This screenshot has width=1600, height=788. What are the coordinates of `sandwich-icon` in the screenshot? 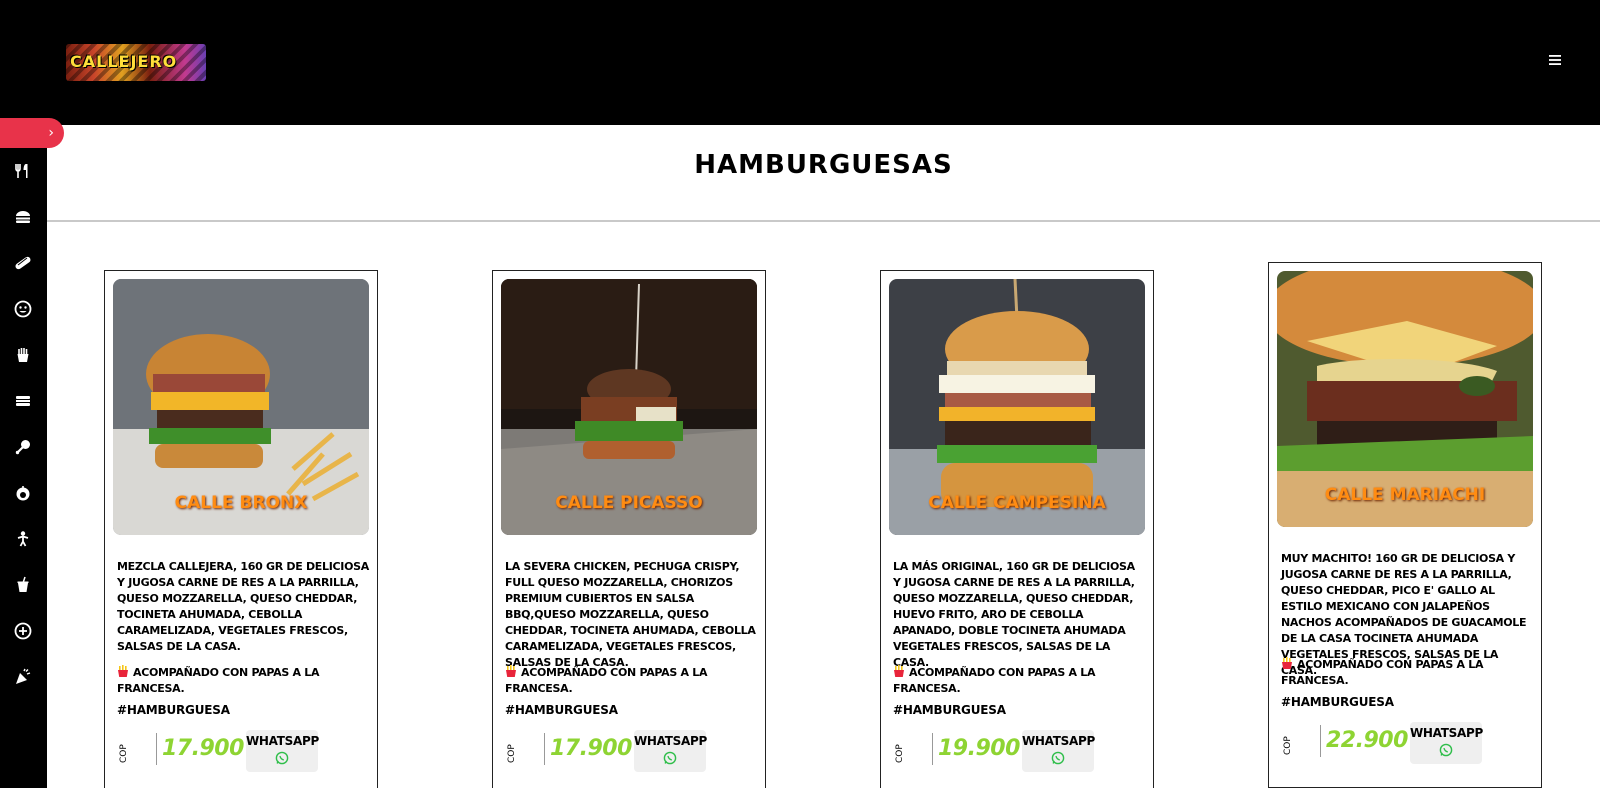 It's located at (23, 401).